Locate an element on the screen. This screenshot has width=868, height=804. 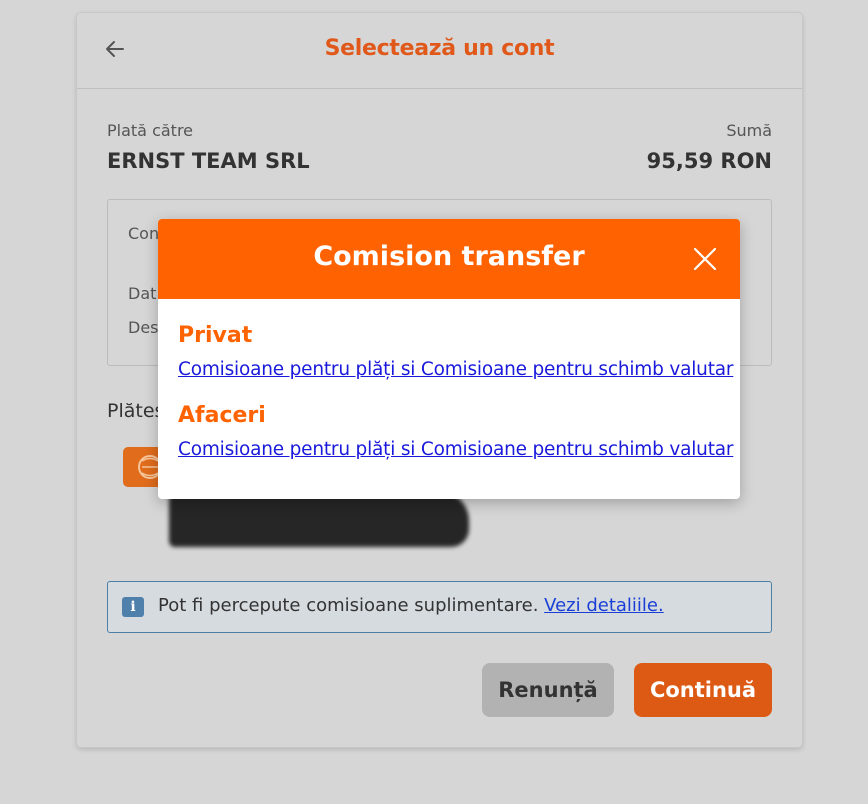
info-details-link: Vezi detaliile. is located at coordinates (604, 605).